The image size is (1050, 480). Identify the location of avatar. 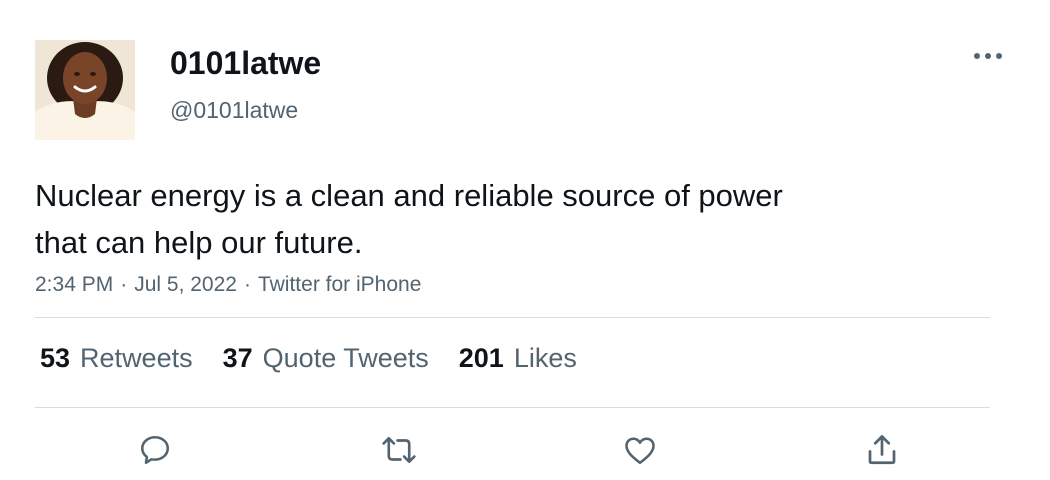
(85, 90).